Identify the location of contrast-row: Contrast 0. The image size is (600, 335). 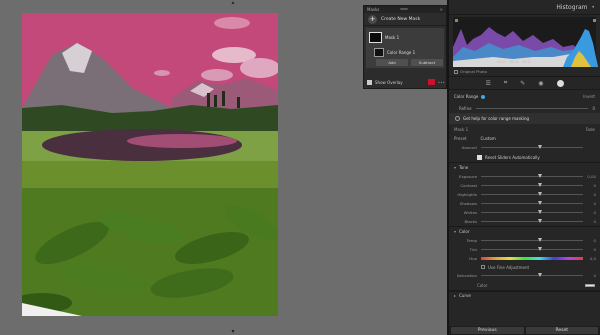
(524, 185).